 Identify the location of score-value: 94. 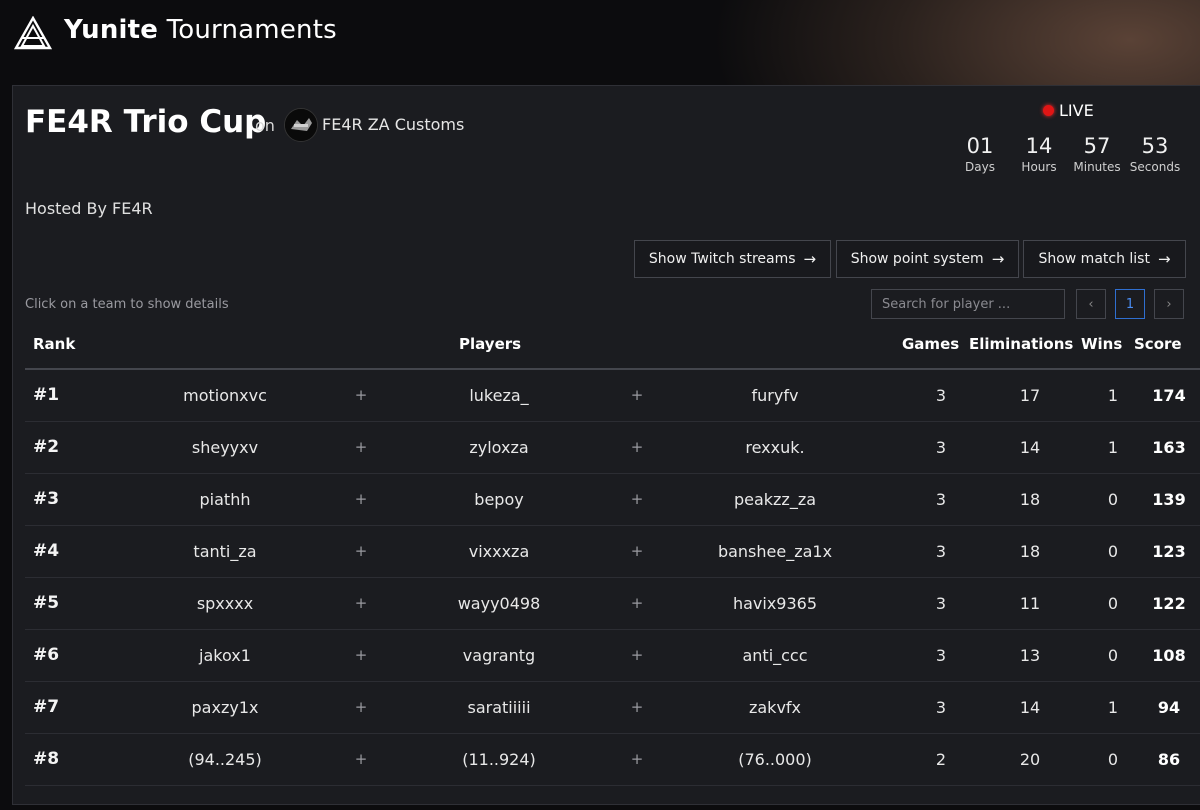
(1169, 707).